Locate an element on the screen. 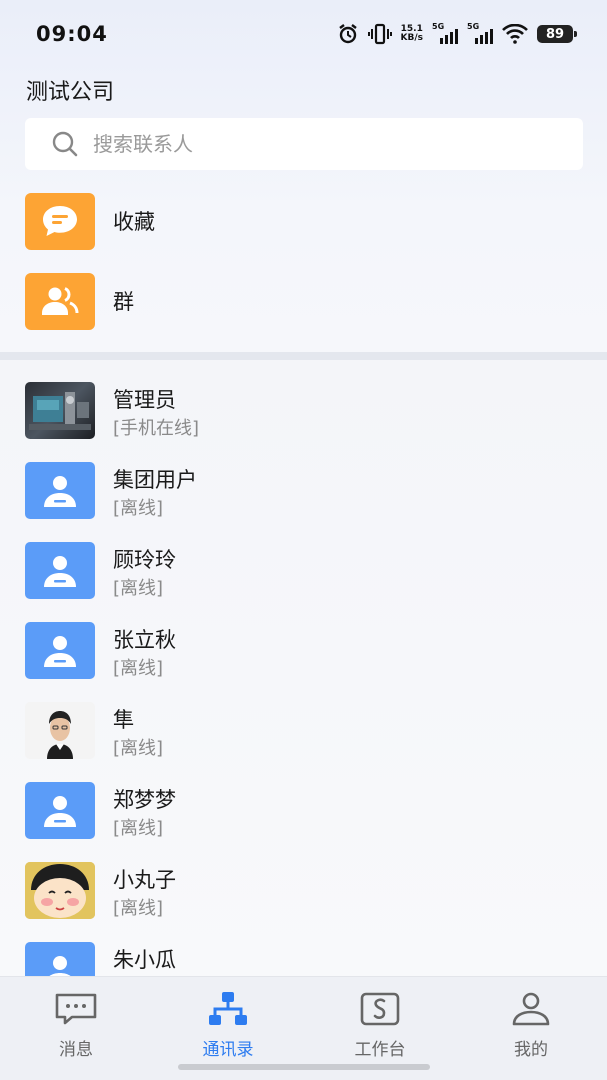 The height and width of the screenshot is (1080, 607). battery-level: 89 is located at coordinates (555, 34).